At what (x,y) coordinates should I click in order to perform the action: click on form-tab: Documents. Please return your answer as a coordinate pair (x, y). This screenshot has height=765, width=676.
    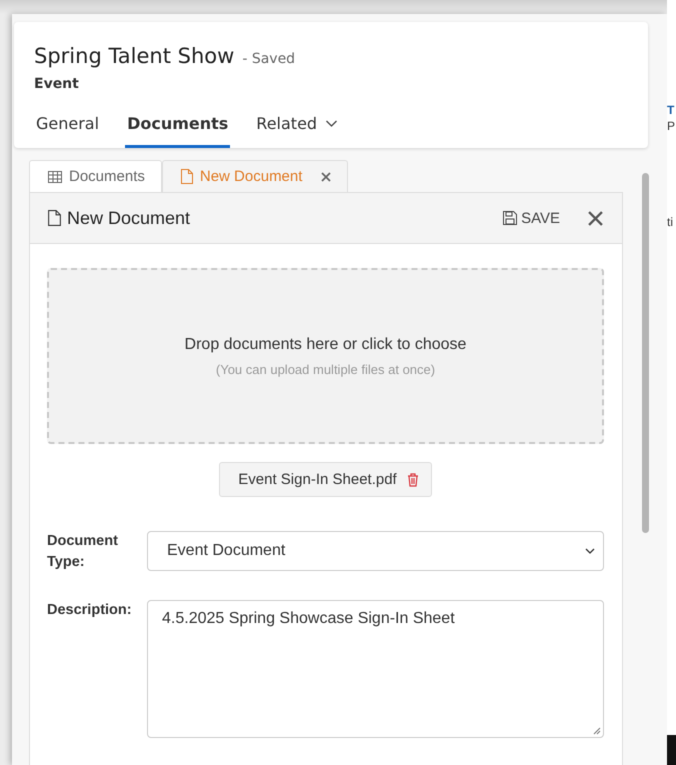
    Looking at the image, I should click on (177, 129).